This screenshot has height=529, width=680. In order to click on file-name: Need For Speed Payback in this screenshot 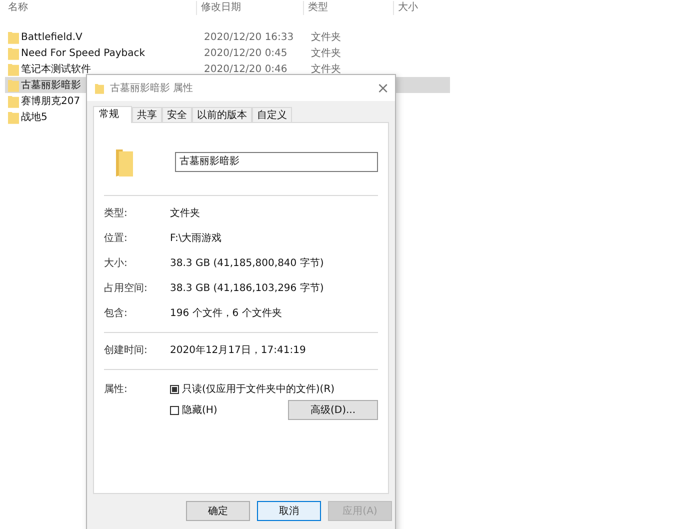, I will do `click(83, 53)`.